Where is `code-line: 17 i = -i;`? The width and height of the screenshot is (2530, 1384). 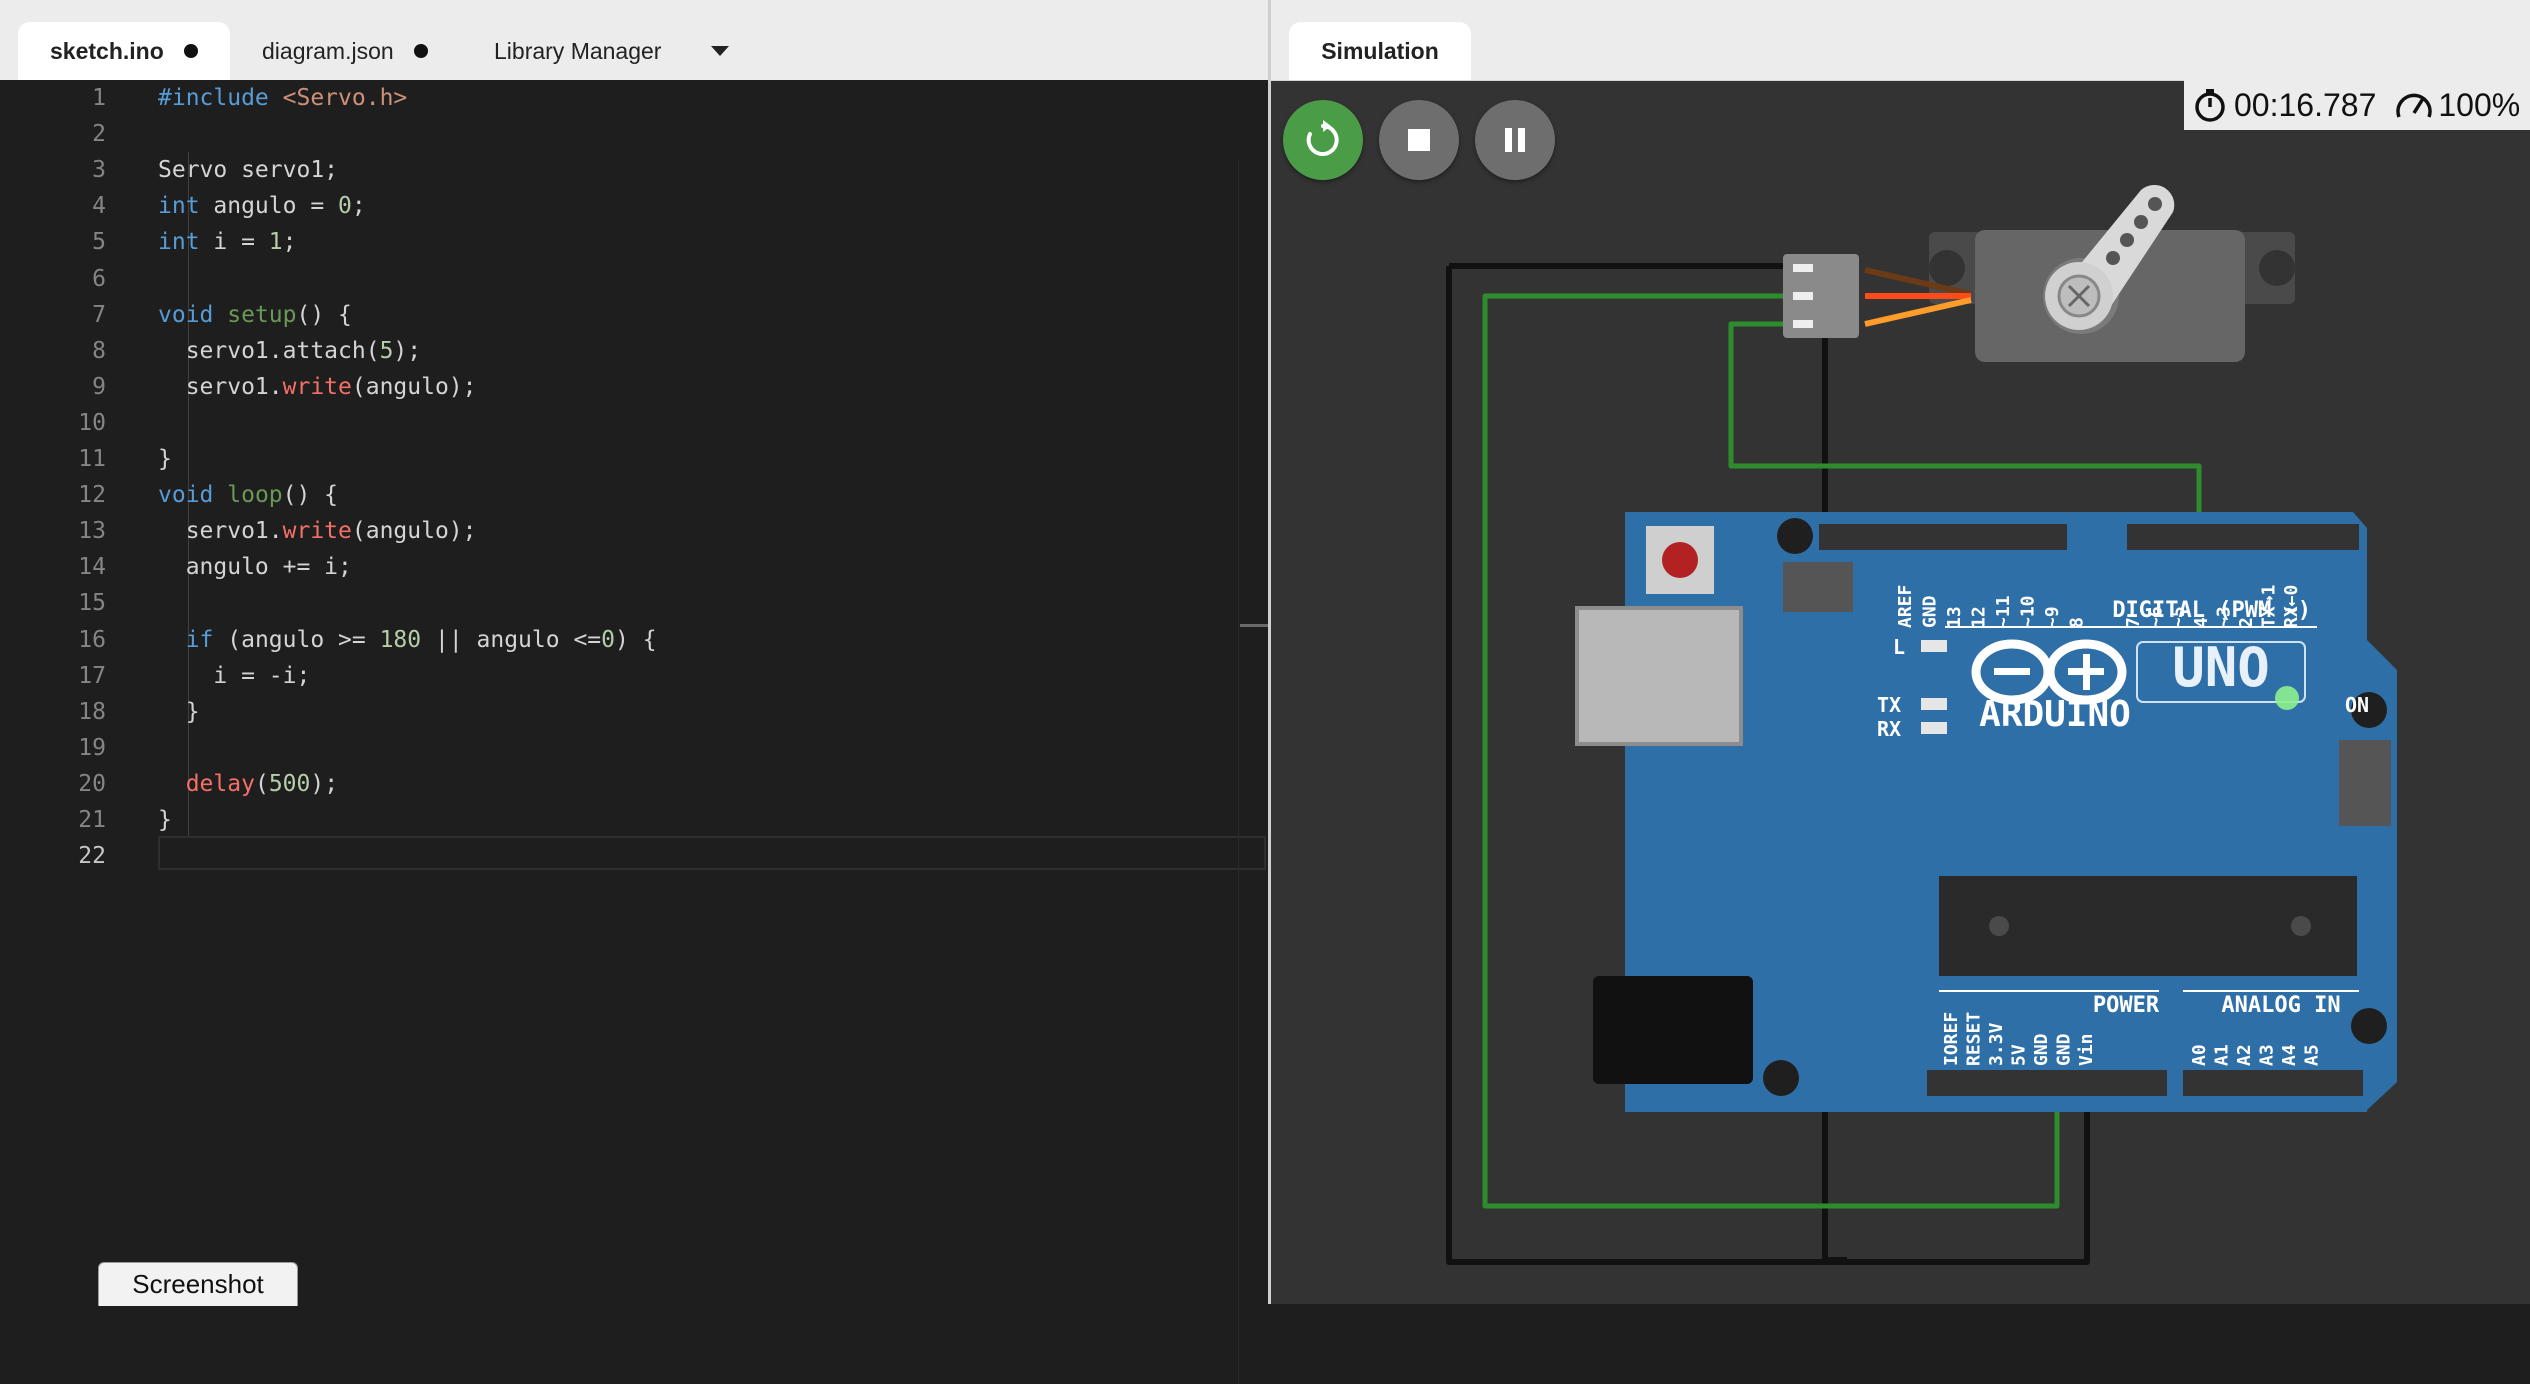
code-line: 17 i = -i; is located at coordinates (634, 676).